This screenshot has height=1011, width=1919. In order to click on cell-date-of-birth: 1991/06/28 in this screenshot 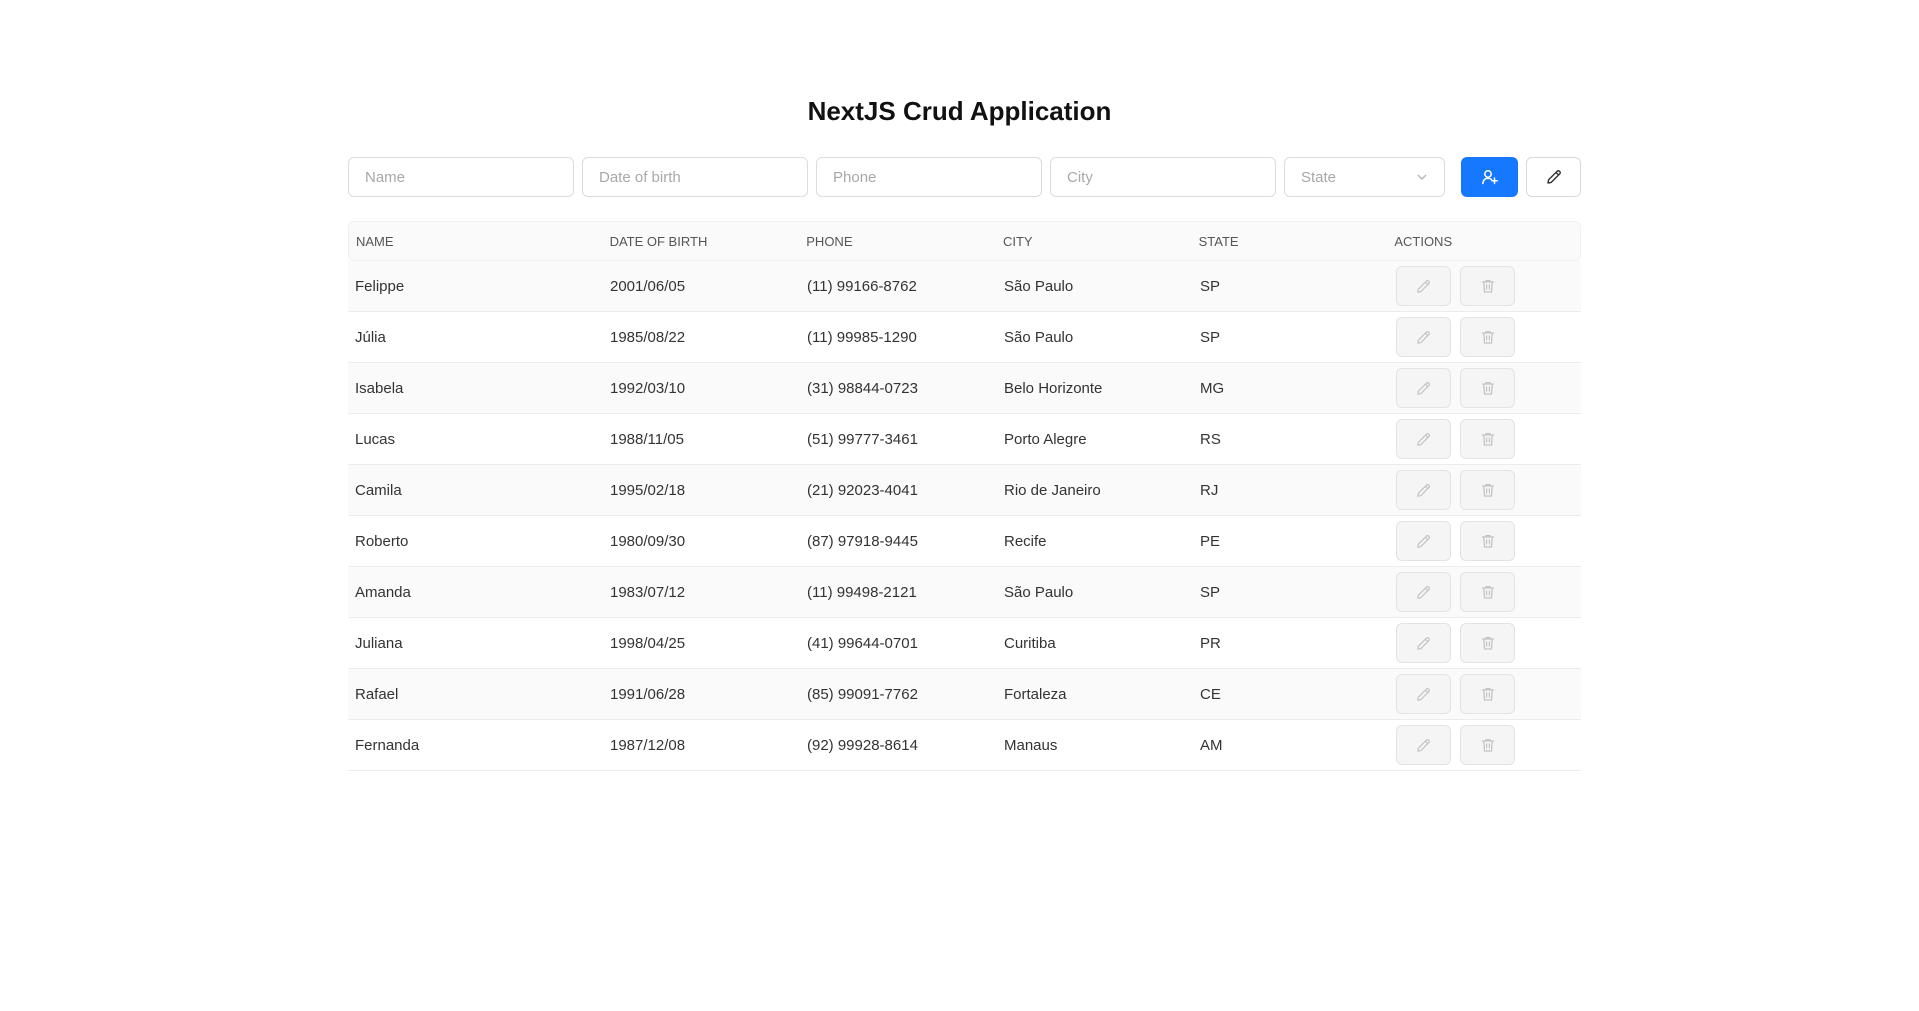, I will do `click(648, 694)`.